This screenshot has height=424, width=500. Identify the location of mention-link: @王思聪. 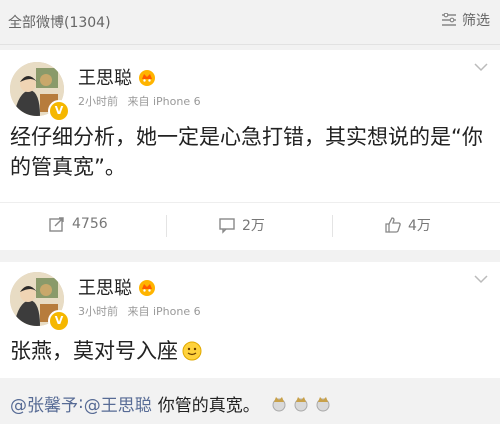
(118, 403).